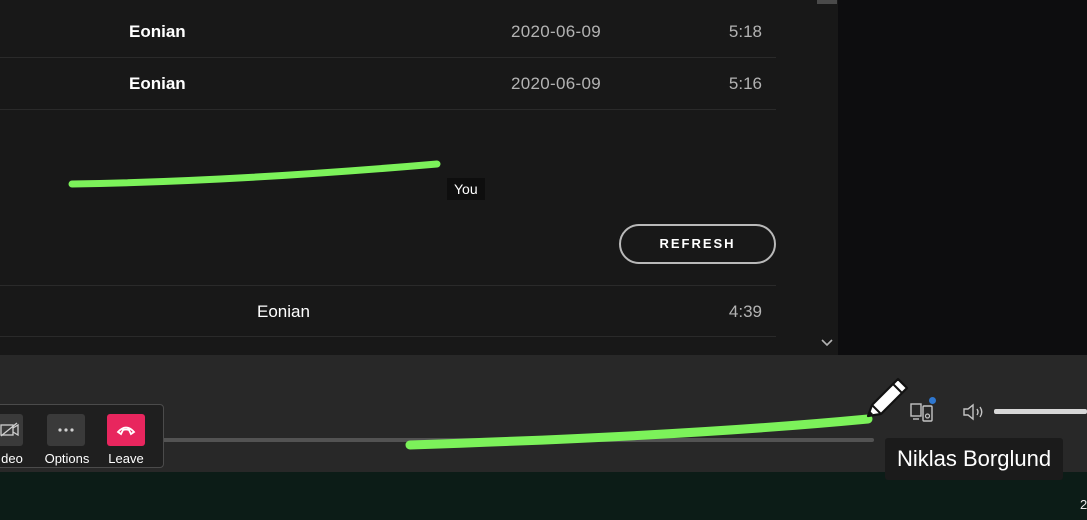  What do you see at coordinates (388, 311) in the screenshot?
I see `table-row: Eonian 4:39` at bounding box center [388, 311].